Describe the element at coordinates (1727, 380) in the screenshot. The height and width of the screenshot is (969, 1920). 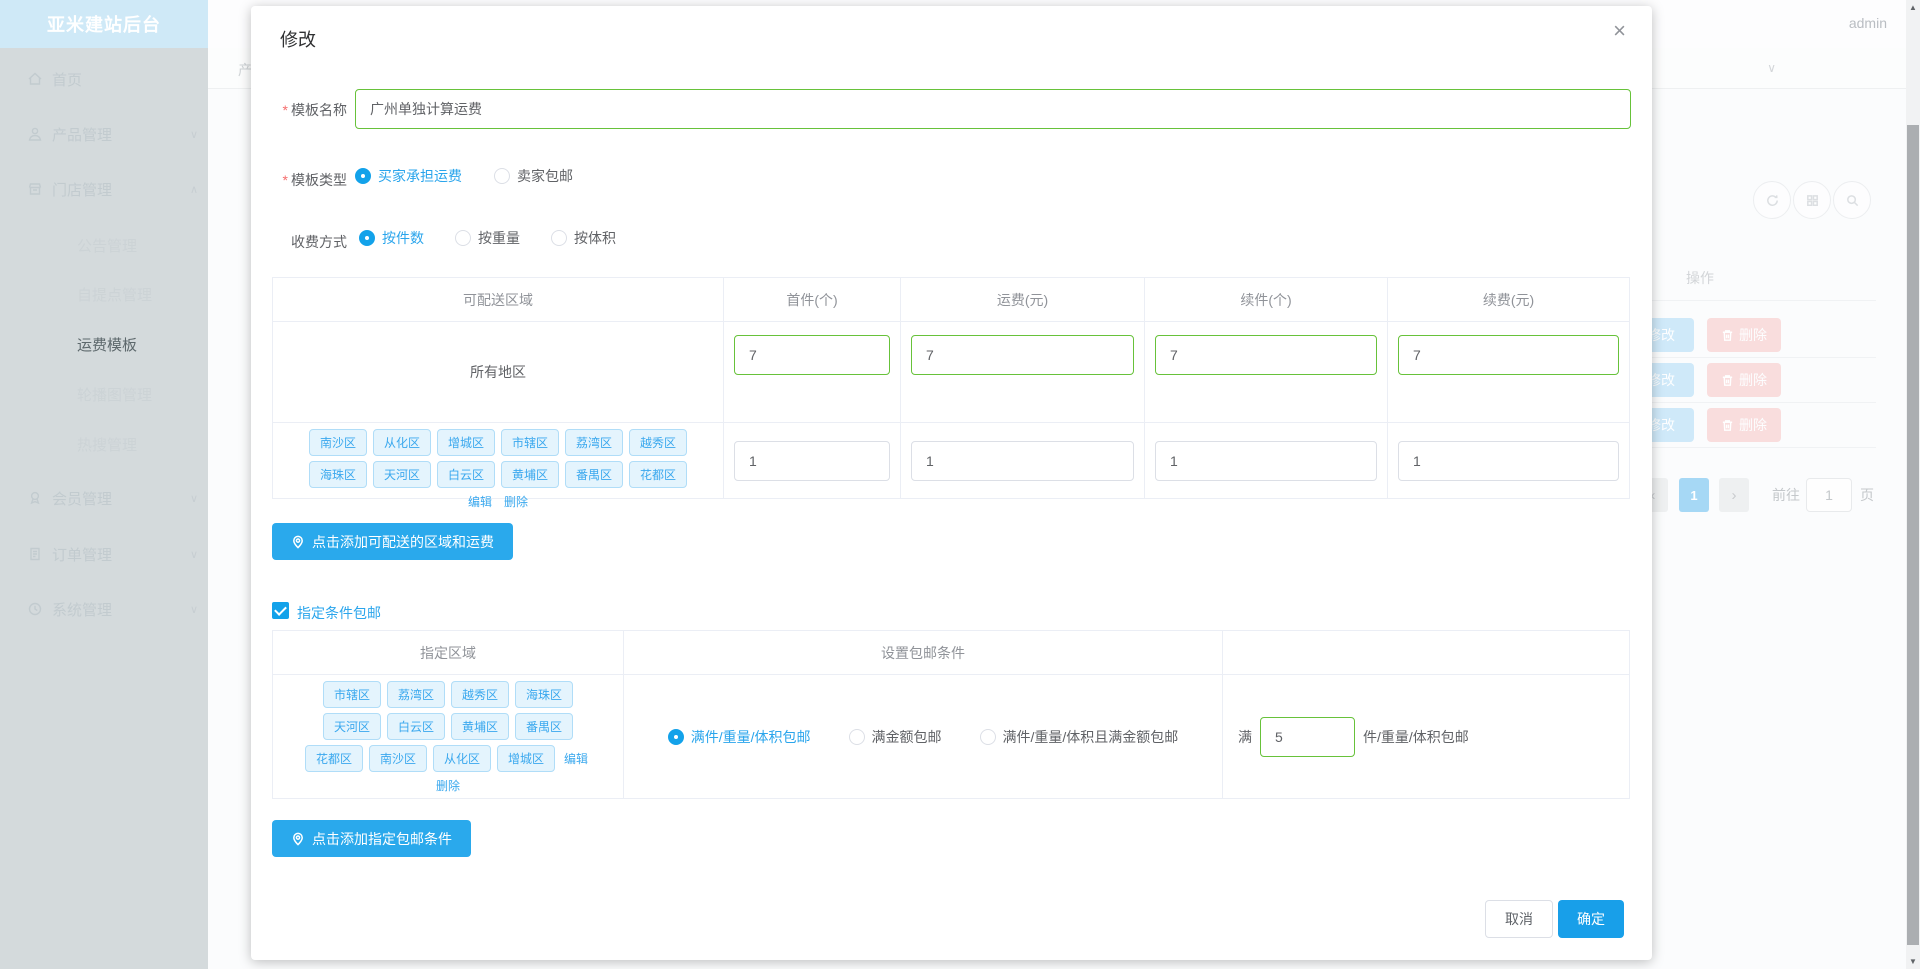
I see `trash-icon` at that location.